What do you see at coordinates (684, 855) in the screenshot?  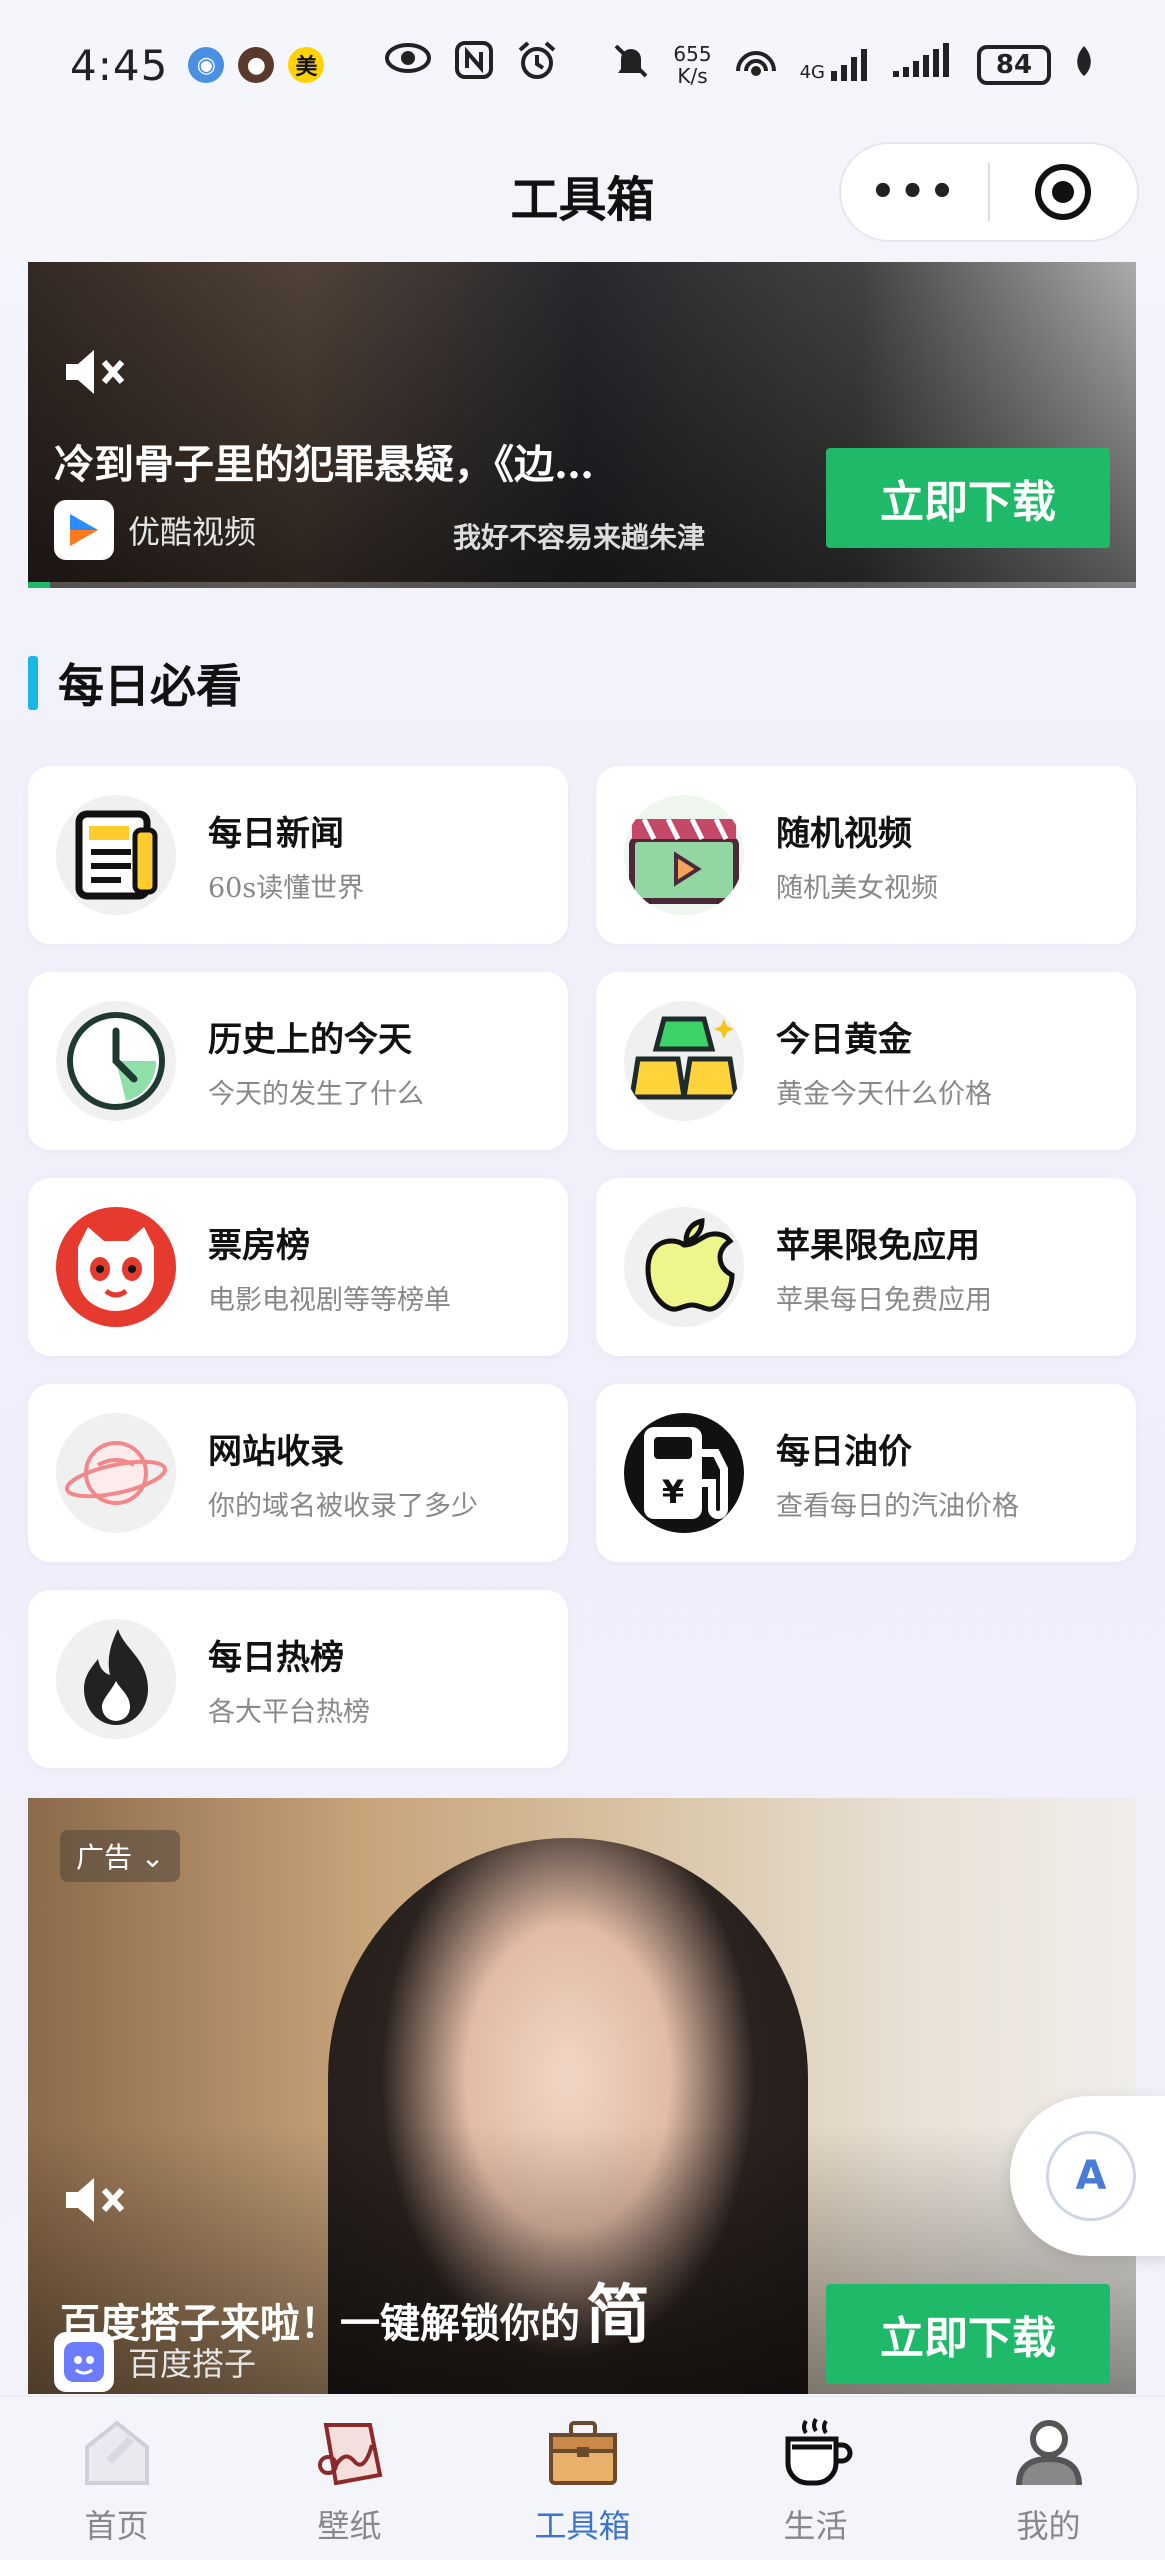 I see `video-clapper-icon` at bounding box center [684, 855].